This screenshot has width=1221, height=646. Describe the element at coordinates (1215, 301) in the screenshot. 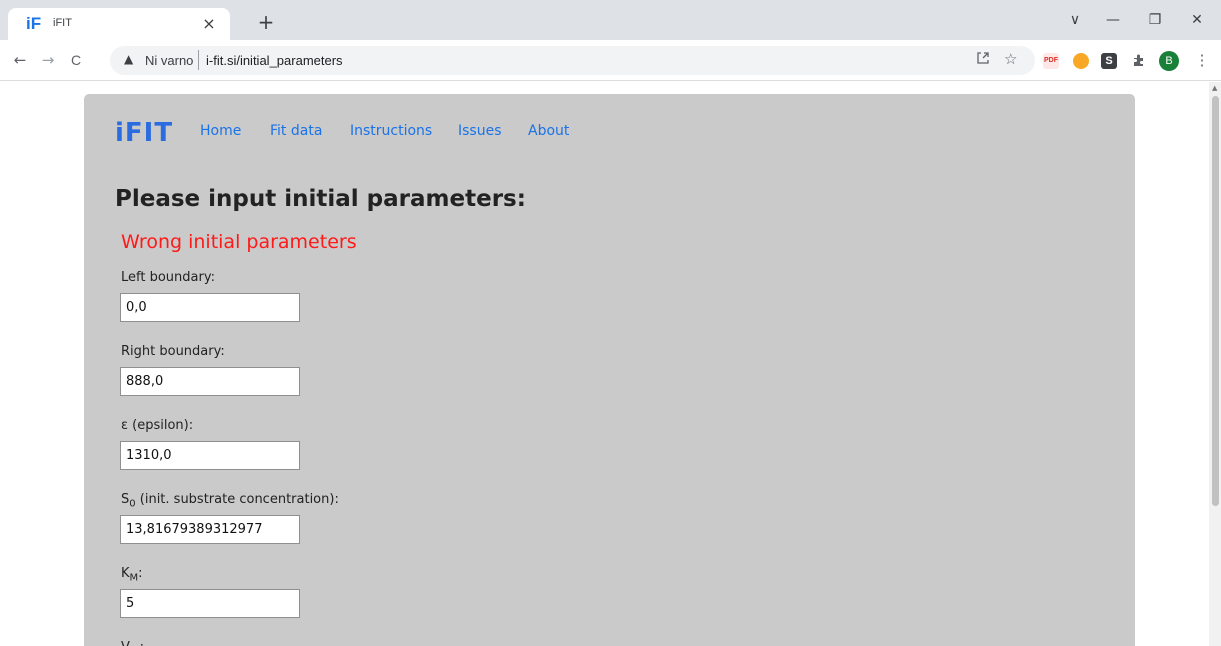

I see `scrollbar-thumb` at that location.